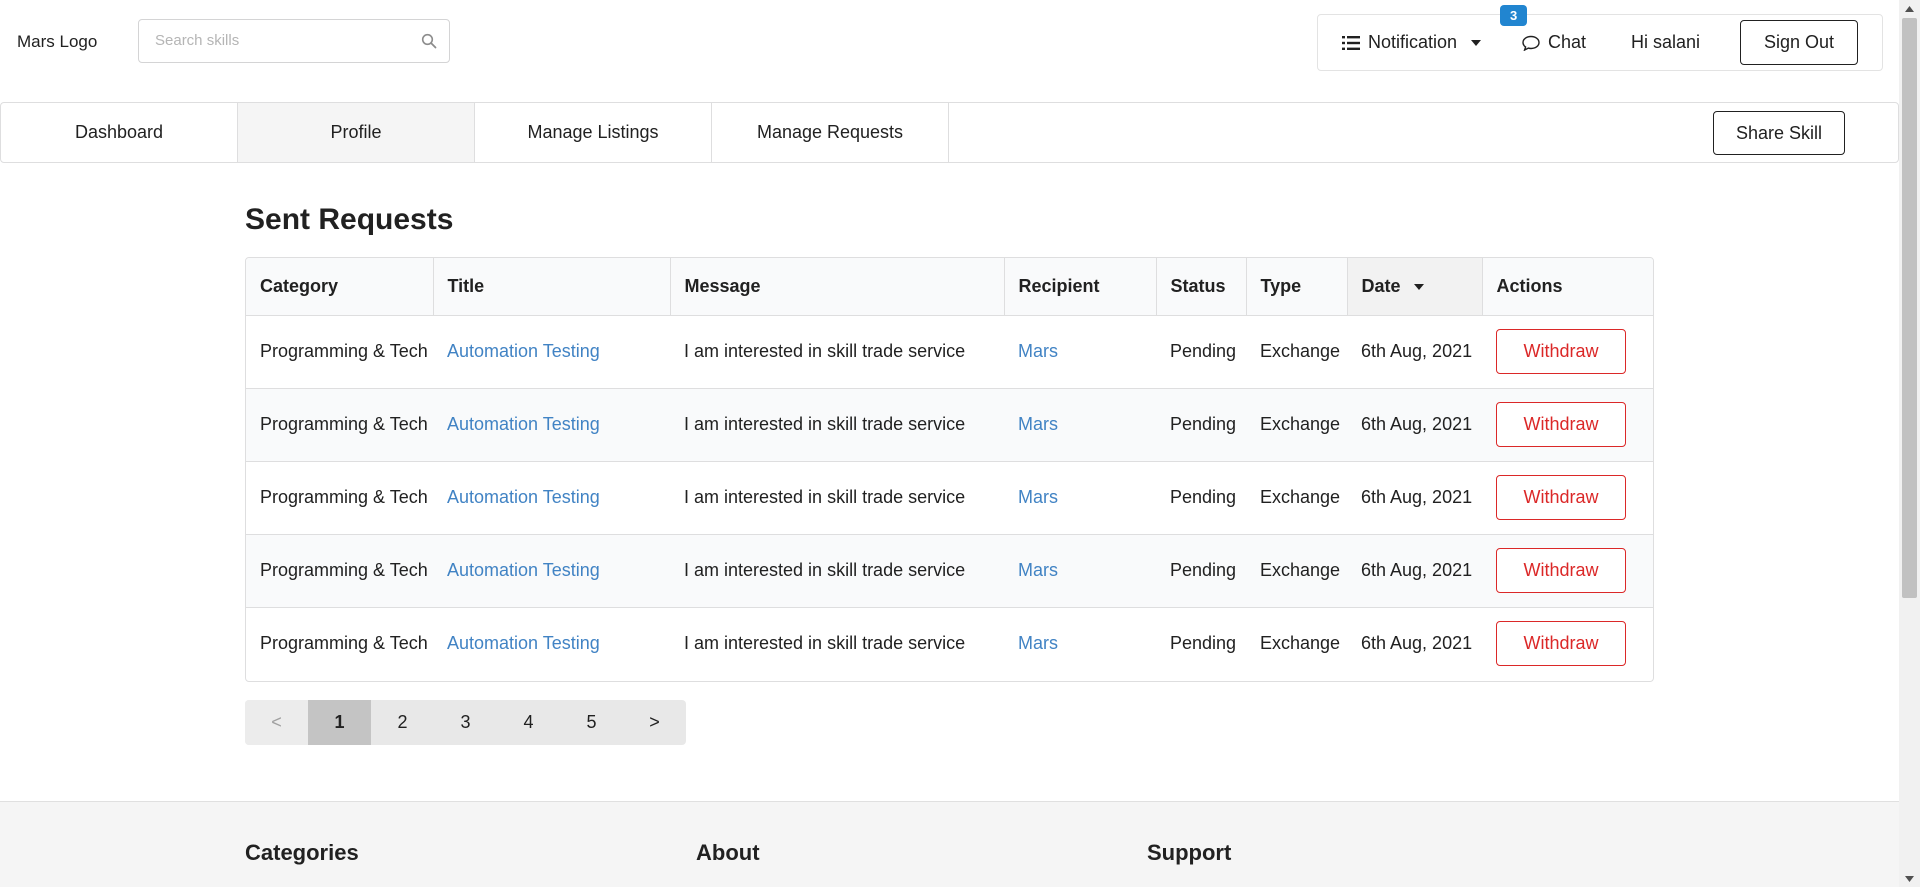 The height and width of the screenshot is (887, 1920). I want to click on column-header-type: Type, so click(1296, 287).